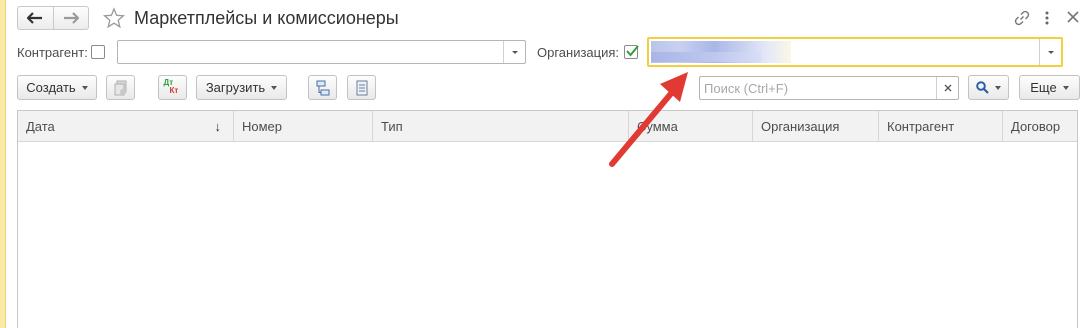 The width and height of the screenshot is (1090, 328). What do you see at coordinates (51, 87) in the screenshot?
I see `create-button-label: Создать` at bounding box center [51, 87].